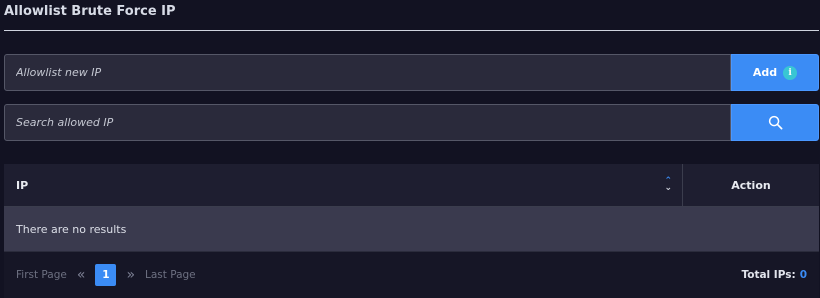  Describe the element at coordinates (411, 30) in the screenshot. I see `title-divider` at that location.